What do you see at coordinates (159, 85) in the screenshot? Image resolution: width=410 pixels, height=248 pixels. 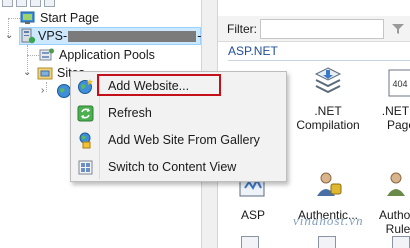 I see `highlight-annotation` at bounding box center [159, 85].